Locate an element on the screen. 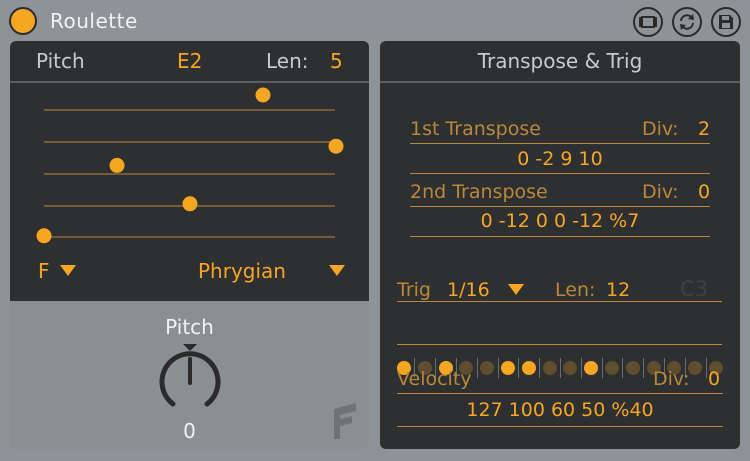 Image resolution: width=750 pixels, height=461 pixels. brand-logo-icon is located at coordinates (345, 421).